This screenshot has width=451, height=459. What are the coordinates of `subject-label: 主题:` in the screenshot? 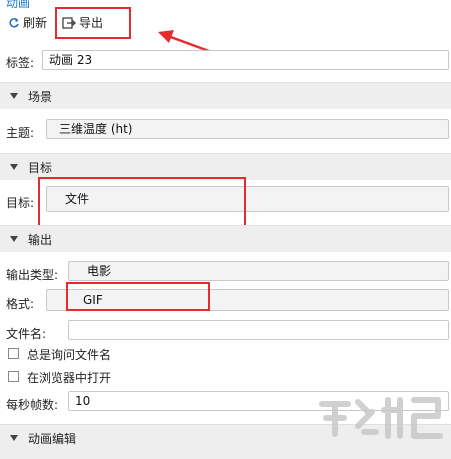 It's located at (20, 133).